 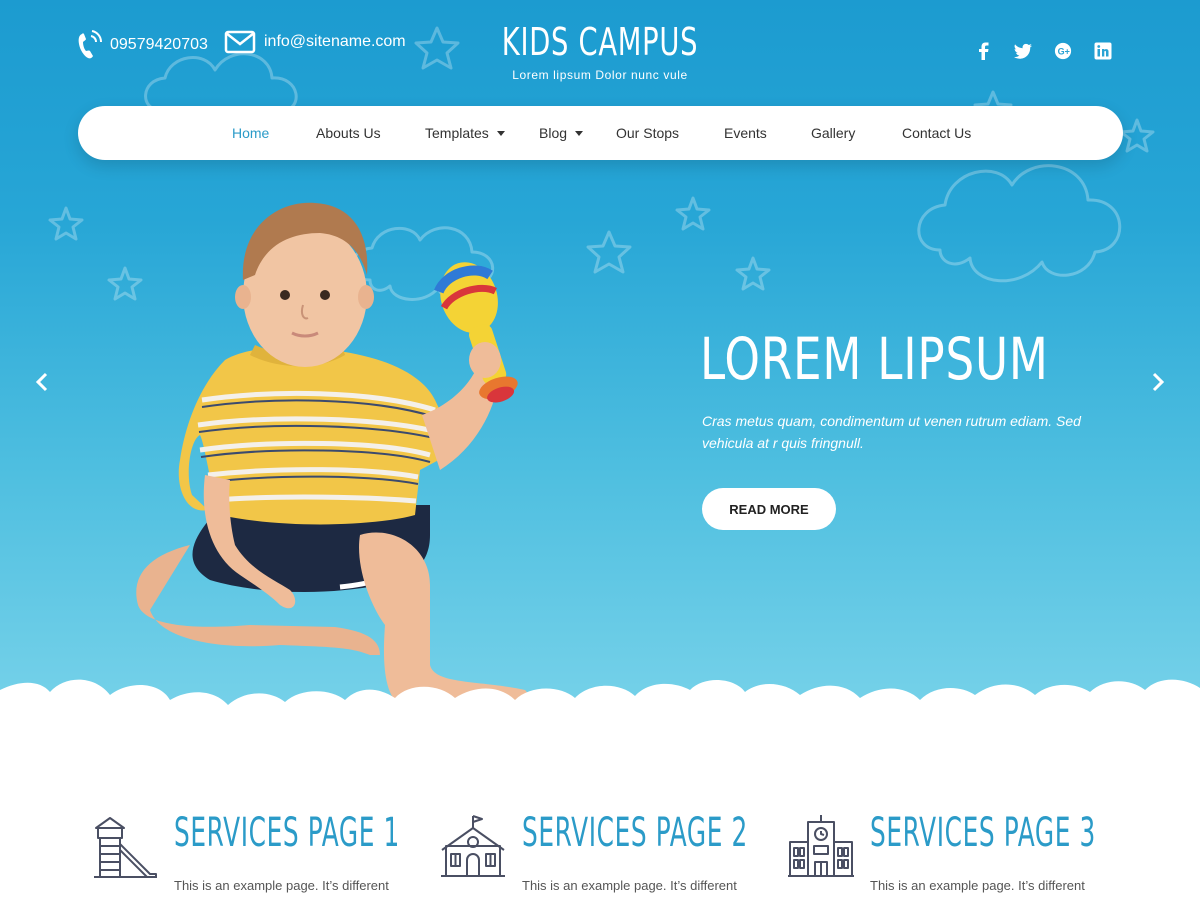 I want to click on nav-label: Gallery, so click(x=833, y=133).